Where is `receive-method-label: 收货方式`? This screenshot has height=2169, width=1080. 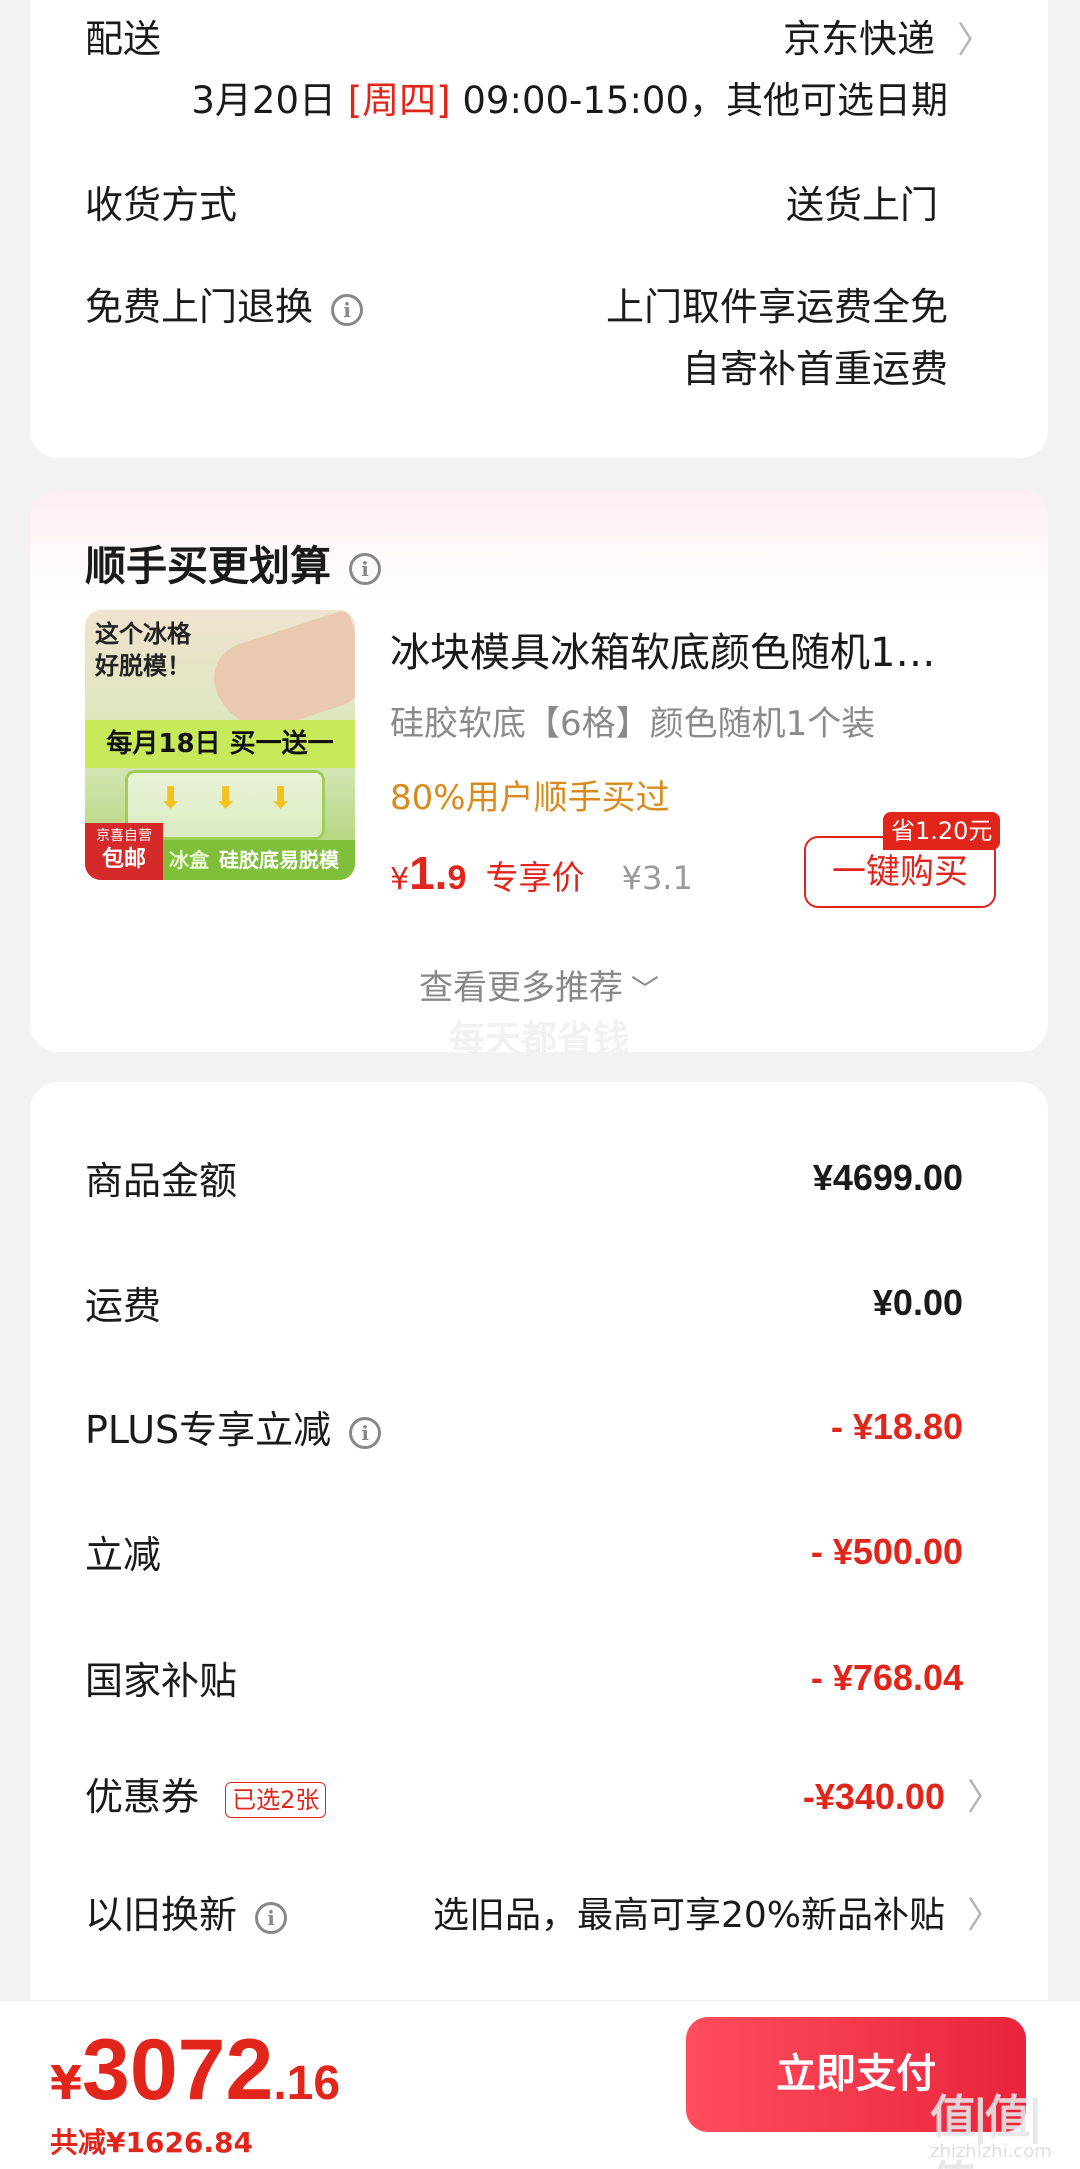 receive-method-label: 收货方式 is located at coordinates (161, 205).